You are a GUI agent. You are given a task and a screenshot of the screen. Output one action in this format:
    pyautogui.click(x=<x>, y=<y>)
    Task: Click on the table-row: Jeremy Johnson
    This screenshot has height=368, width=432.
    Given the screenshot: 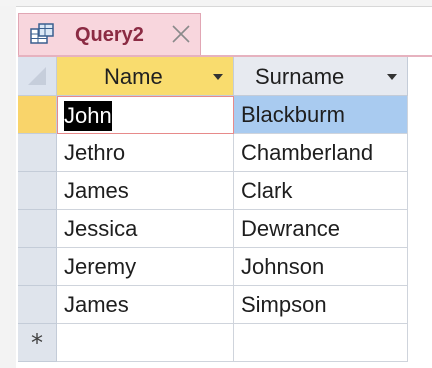 What is the action you would take?
    pyautogui.click(x=213, y=267)
    